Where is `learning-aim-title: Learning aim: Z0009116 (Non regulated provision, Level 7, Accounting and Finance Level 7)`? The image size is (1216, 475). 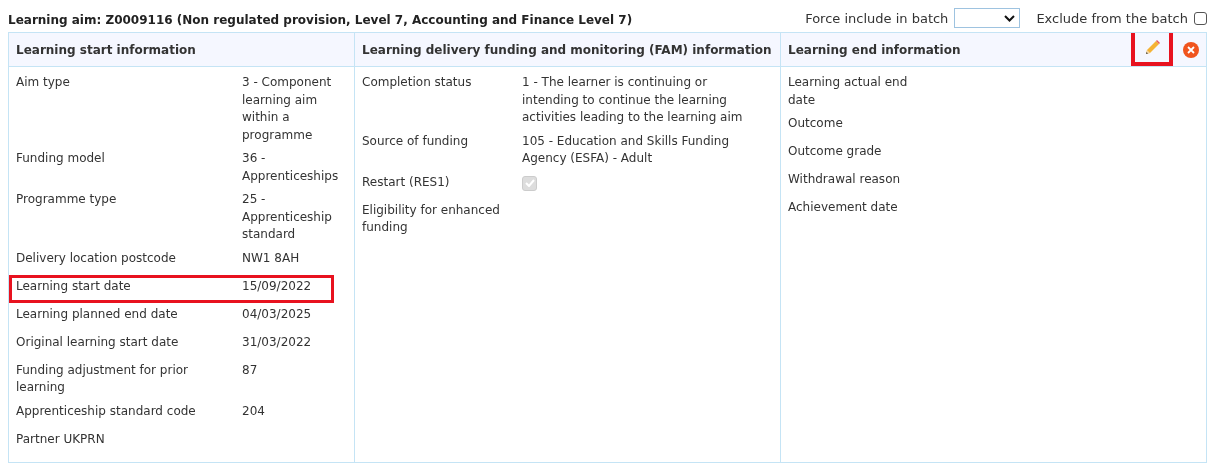
learning-aim-title: Learning aim: Z0009116 (Non regulated provision, Level 7, Accounting and Finance Level 7) is located at coordinates (320, 20).